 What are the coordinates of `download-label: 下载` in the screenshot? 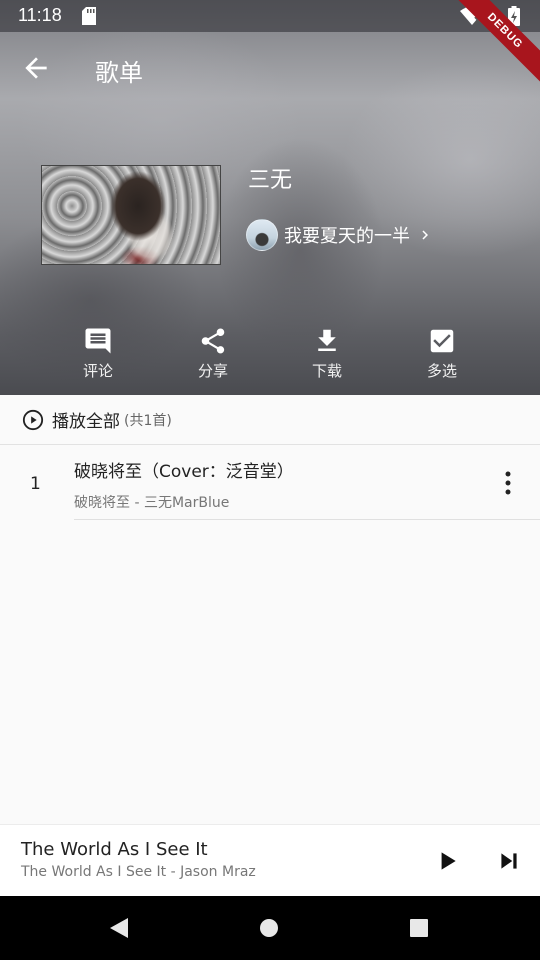 It's located at (326, 371).